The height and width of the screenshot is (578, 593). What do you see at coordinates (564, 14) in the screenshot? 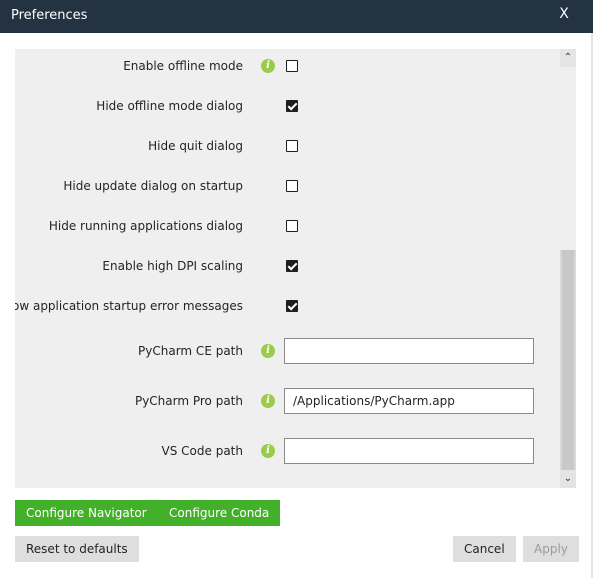
I see `close-icon: X` at bounding box center [564, 14].